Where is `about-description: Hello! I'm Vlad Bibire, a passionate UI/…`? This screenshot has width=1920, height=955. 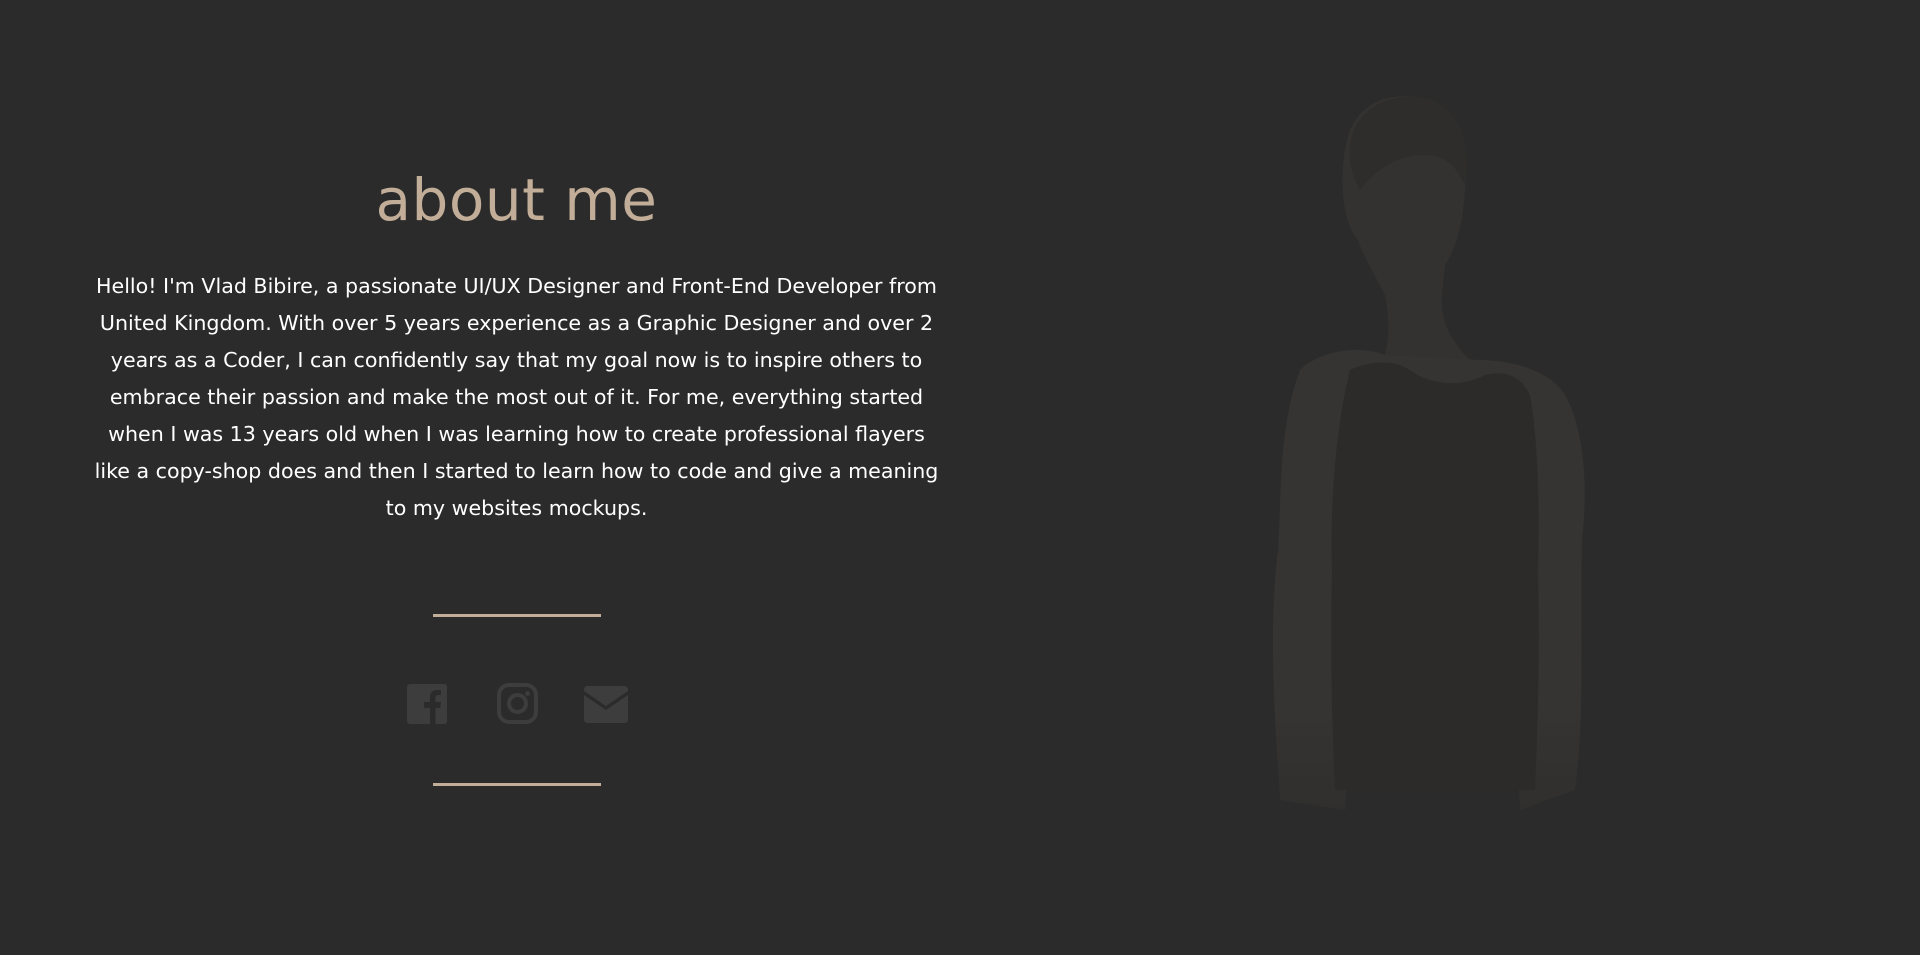 about-description: Hello! I'm Vlad Bibire, a passionate UI/… is located at coordinates (516, 397).